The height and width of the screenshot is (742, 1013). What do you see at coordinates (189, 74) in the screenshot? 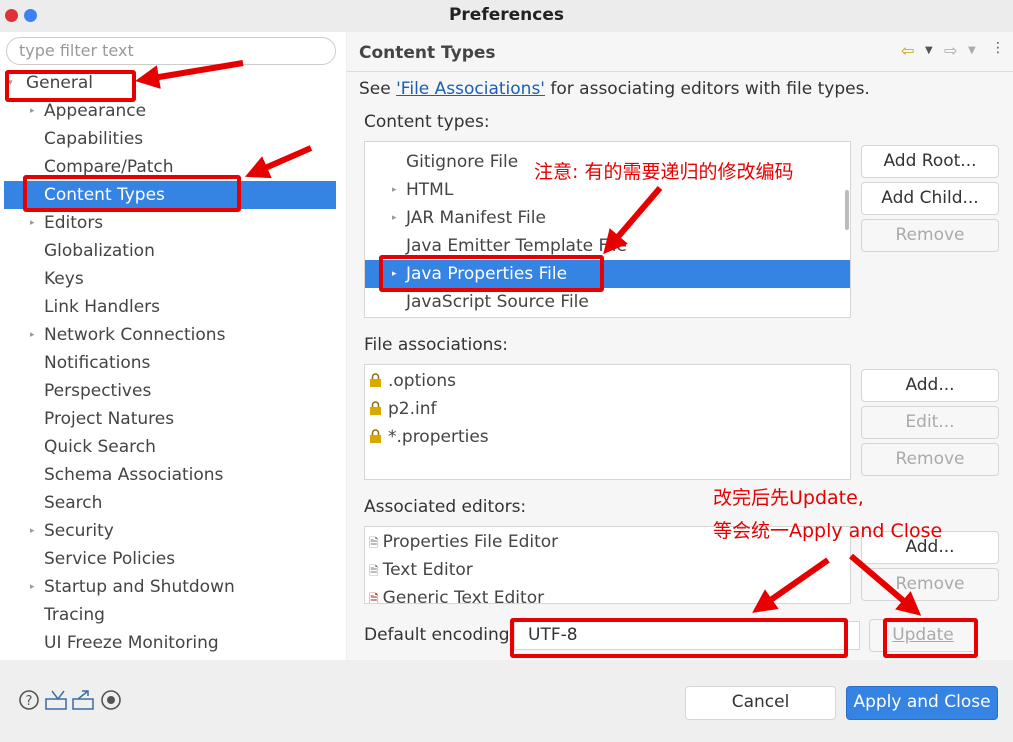
I see `arrow-to-general` at bounding box center [189, 74].